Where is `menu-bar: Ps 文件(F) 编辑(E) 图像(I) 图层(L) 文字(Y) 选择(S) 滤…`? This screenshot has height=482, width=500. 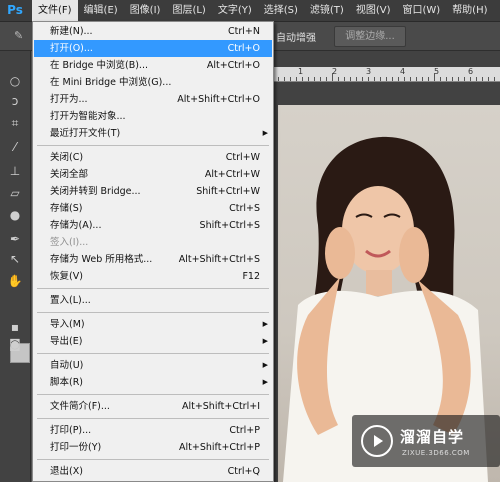
menu-bar: Ps 文件(F) 编辑(E) 图像(I) 图层(L) 文字(Y) 选择(S) 滤… is located at coordinates (250, 11).